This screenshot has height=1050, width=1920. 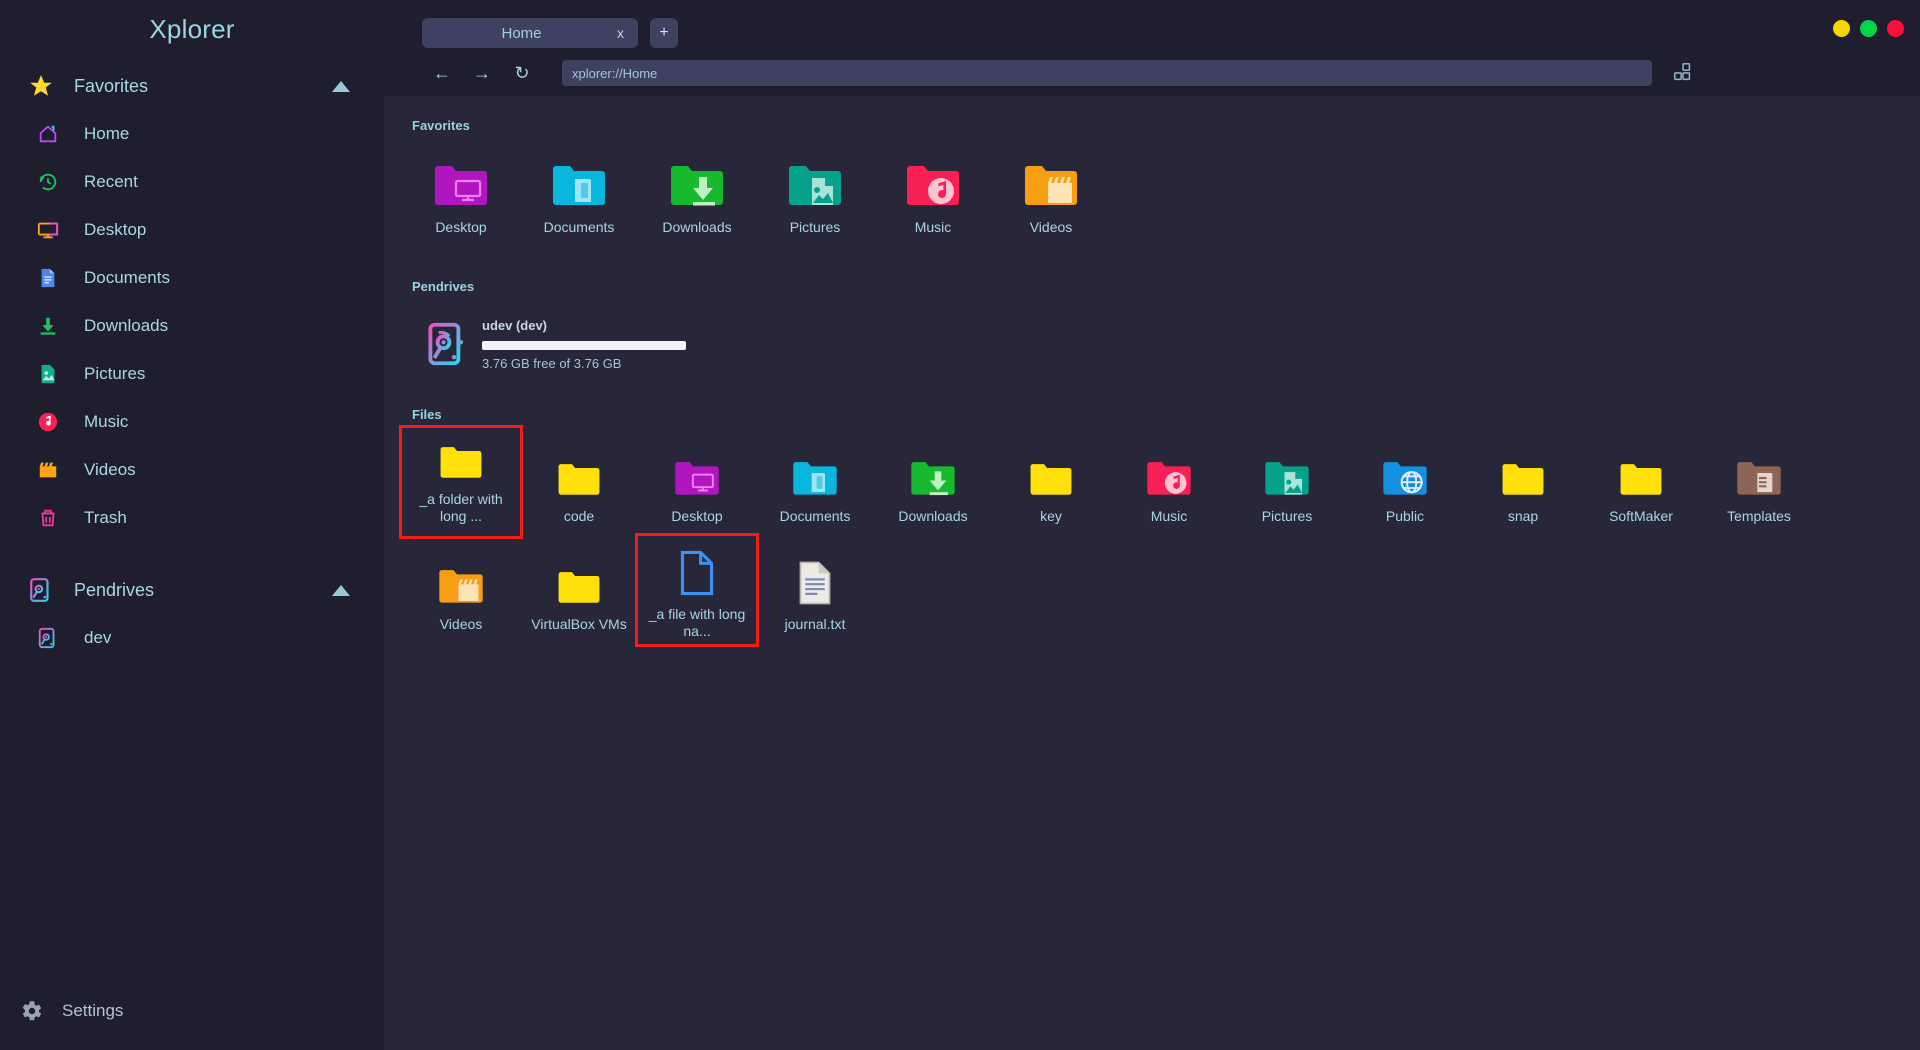 What do you see at coordinates (192, 638) in the screenshot?
I see `sidebar-item-dev: dev` at bounding box center [192, 638].